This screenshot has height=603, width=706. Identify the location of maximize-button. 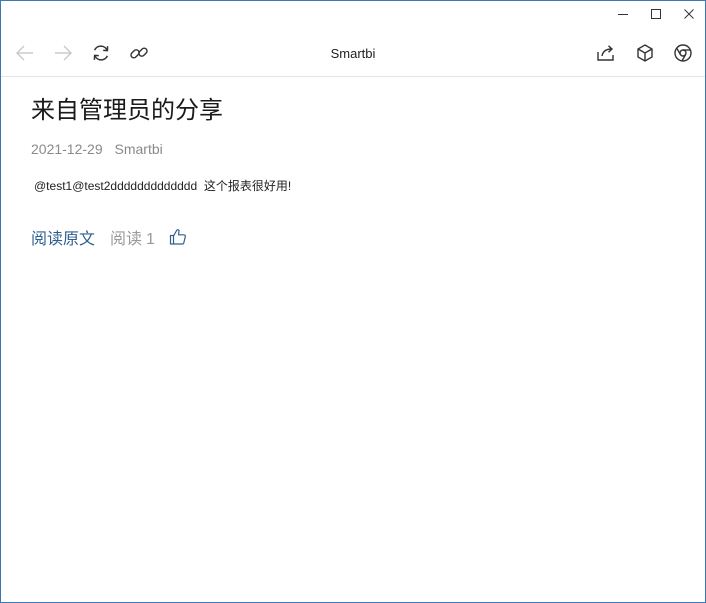
(655, 14).